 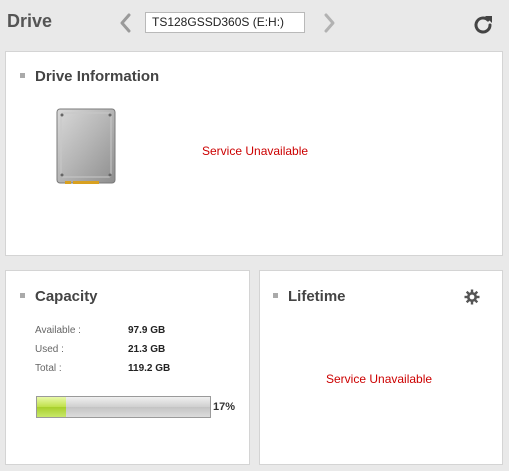 What do you see at coordinates (472, 297) in the screenshot?
I see `gear-icon` at bounding box center [472, 297].